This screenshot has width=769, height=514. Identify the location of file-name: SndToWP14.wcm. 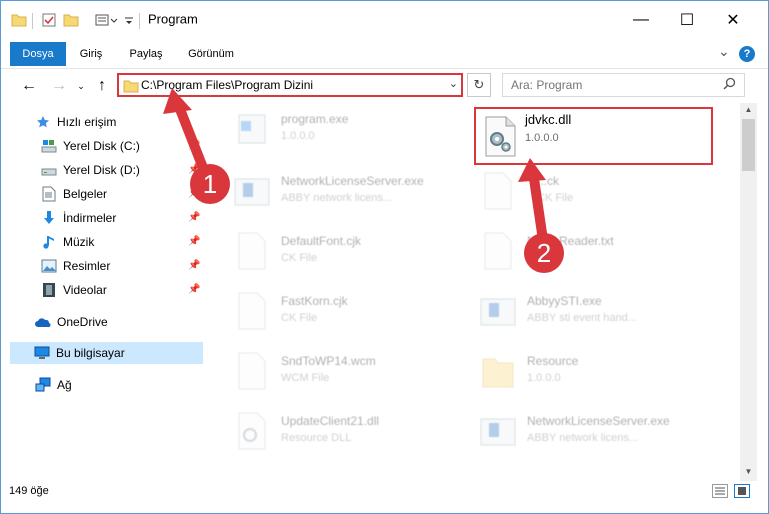
(328, 361).